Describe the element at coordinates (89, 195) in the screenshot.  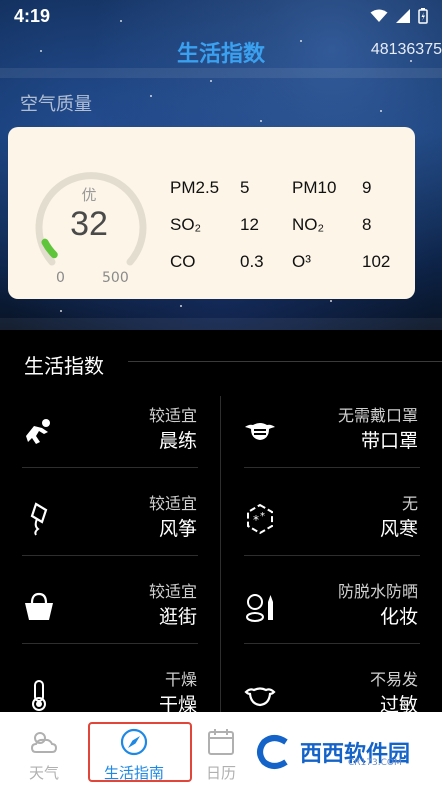
I see `aqi-level: 优` at that location.